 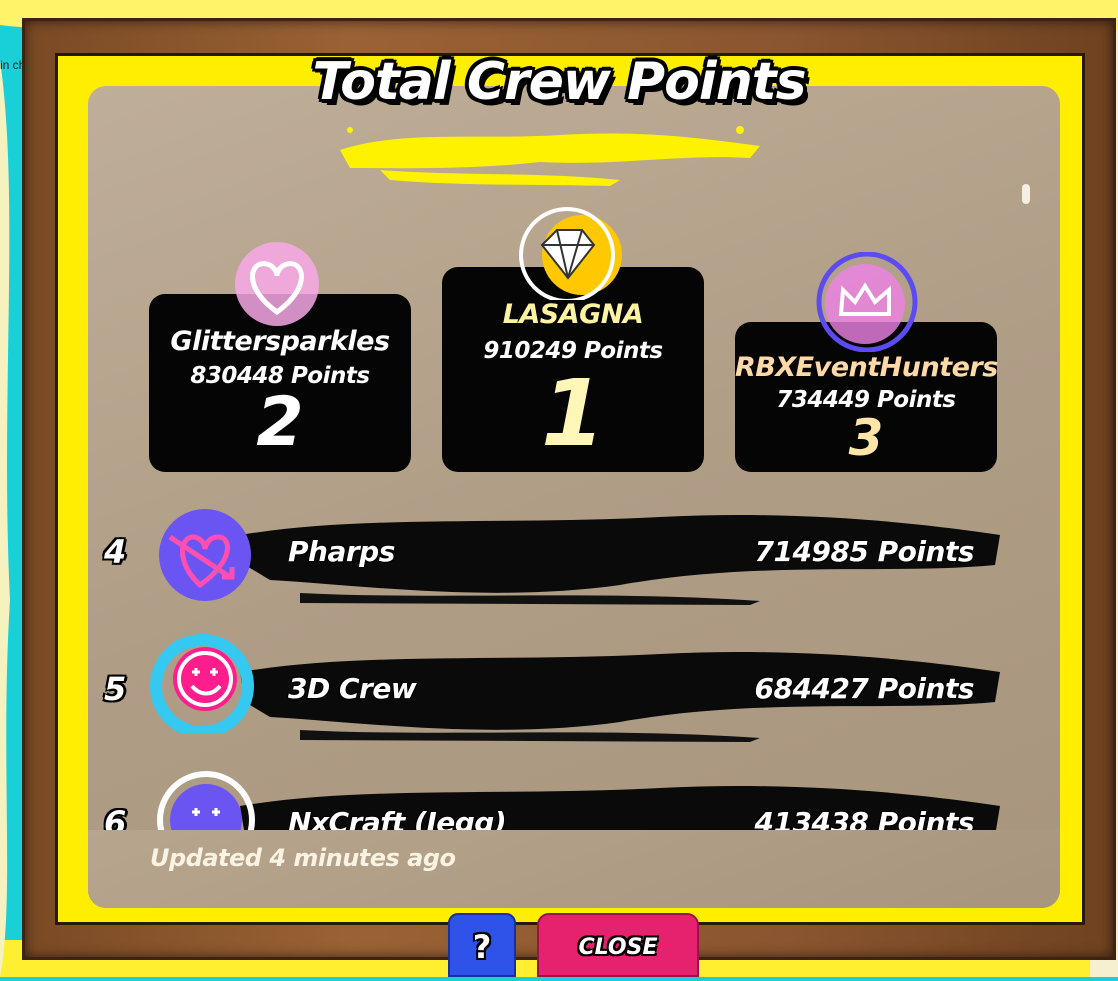 What do you see at coordinates (550, 688) in the screenshot?
I see `list-item: 5 3D Crew 684427 Points` at bounding box center [550, 688].